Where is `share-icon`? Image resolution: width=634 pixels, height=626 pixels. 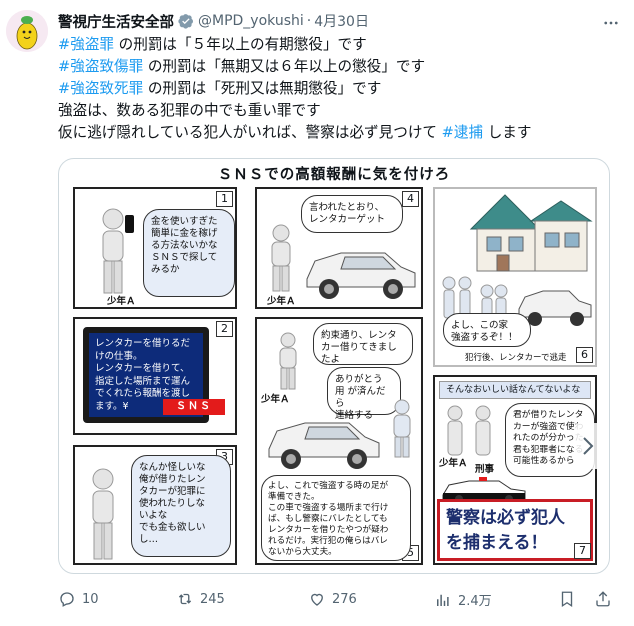 share-icon is located at coordinates (603, 599).